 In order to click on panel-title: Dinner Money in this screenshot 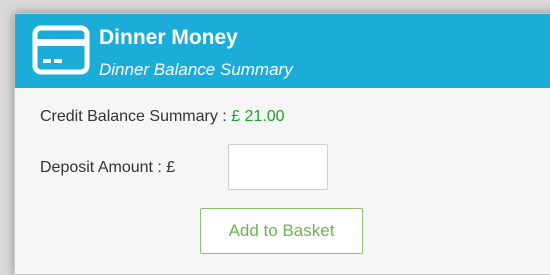, I will do `click(168, 37)`.